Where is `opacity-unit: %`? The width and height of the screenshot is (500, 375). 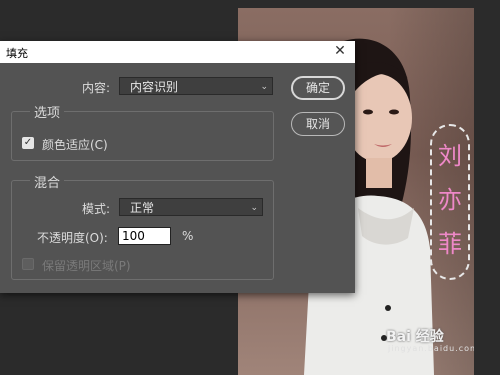 opacity-unit: % is located at coordinates (188, 236).